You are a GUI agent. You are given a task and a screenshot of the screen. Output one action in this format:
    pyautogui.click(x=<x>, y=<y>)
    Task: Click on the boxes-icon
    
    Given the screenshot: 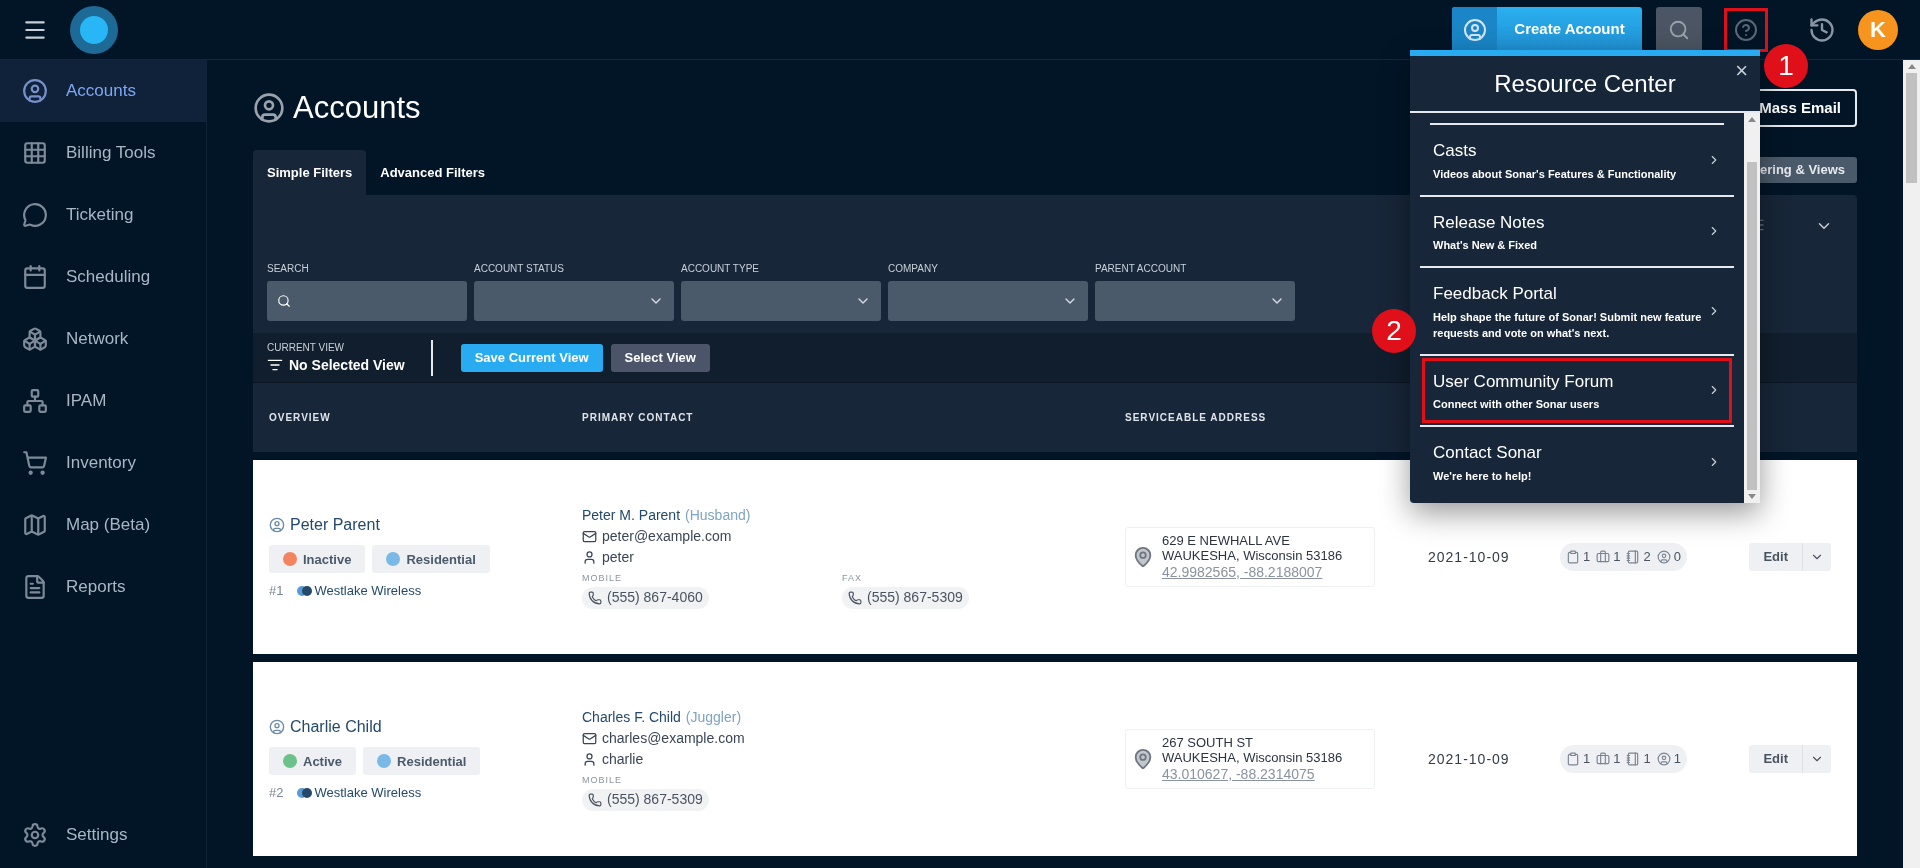 What is the action you would take?
    pyautogui.click(x=35, y=339)
    